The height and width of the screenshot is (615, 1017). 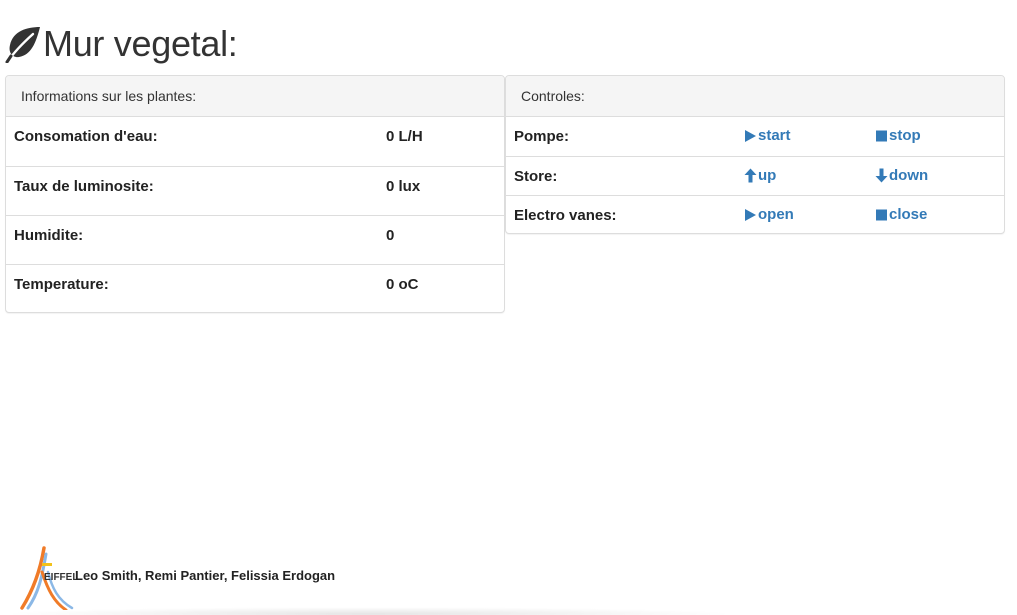 I want to click on control-label: Pompe:, so click(x=542, y=136).